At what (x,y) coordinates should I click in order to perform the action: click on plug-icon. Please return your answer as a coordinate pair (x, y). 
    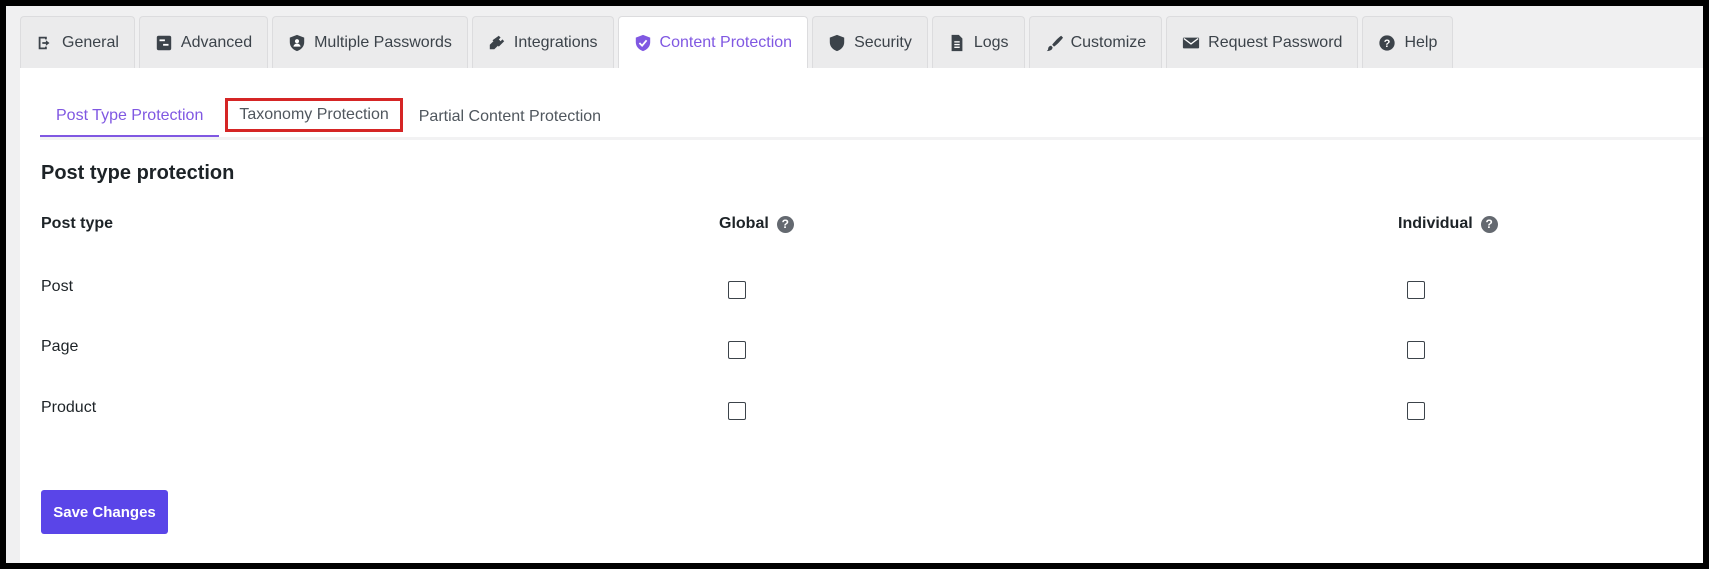
    Looking at the image, I should click on (497, 43).